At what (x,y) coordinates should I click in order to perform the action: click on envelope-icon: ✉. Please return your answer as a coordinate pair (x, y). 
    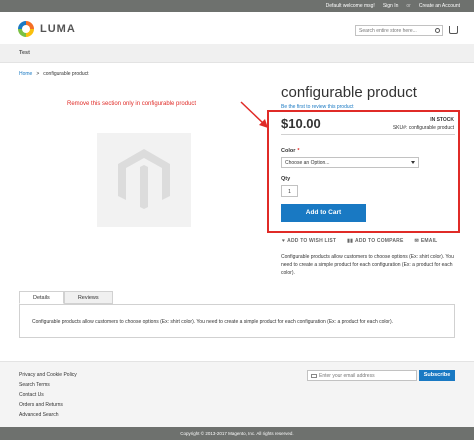
    Looking at the image, I should click on (416, 241).